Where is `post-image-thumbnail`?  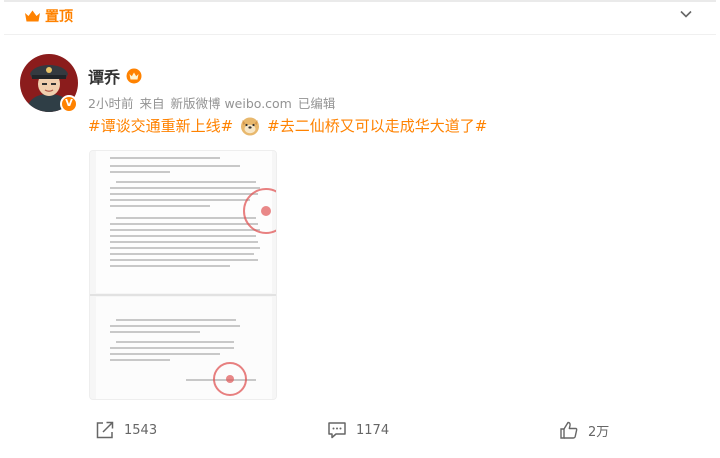
post-image-thumbnail is located at coordinates (183, 275).